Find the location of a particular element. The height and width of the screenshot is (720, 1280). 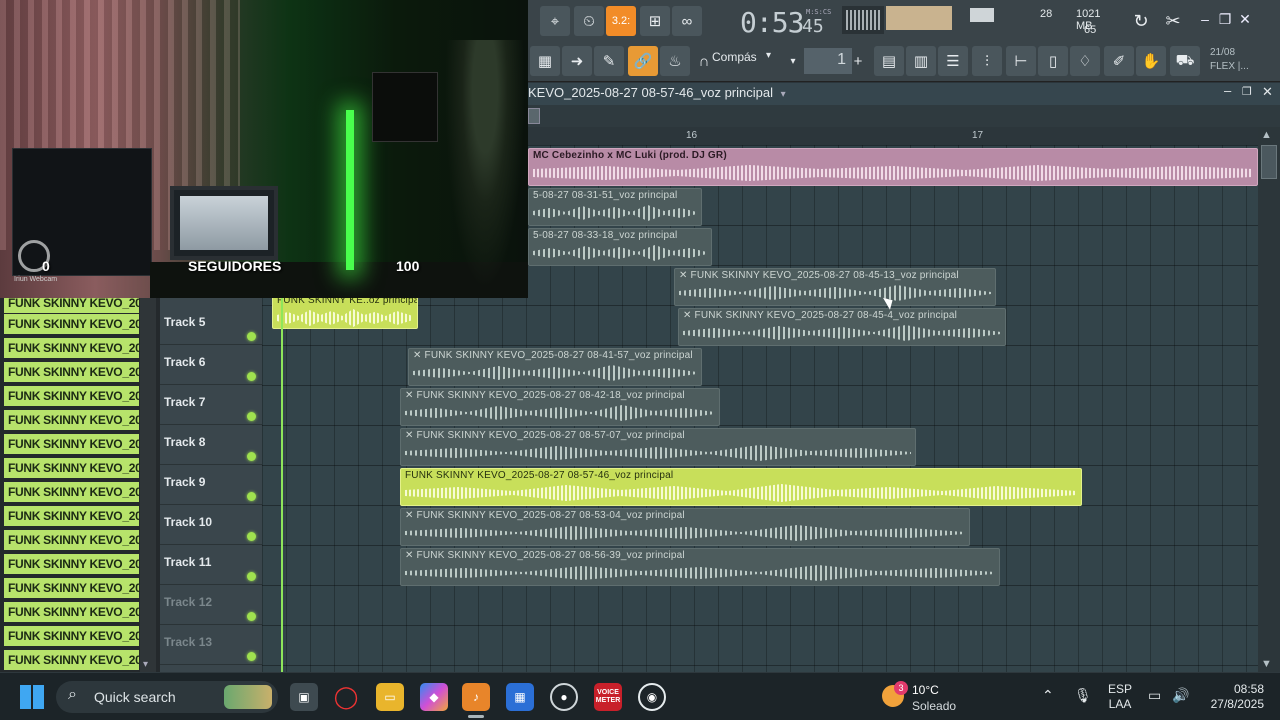

piano-roll-icon: ▦ is located at coordinates (545, 61).